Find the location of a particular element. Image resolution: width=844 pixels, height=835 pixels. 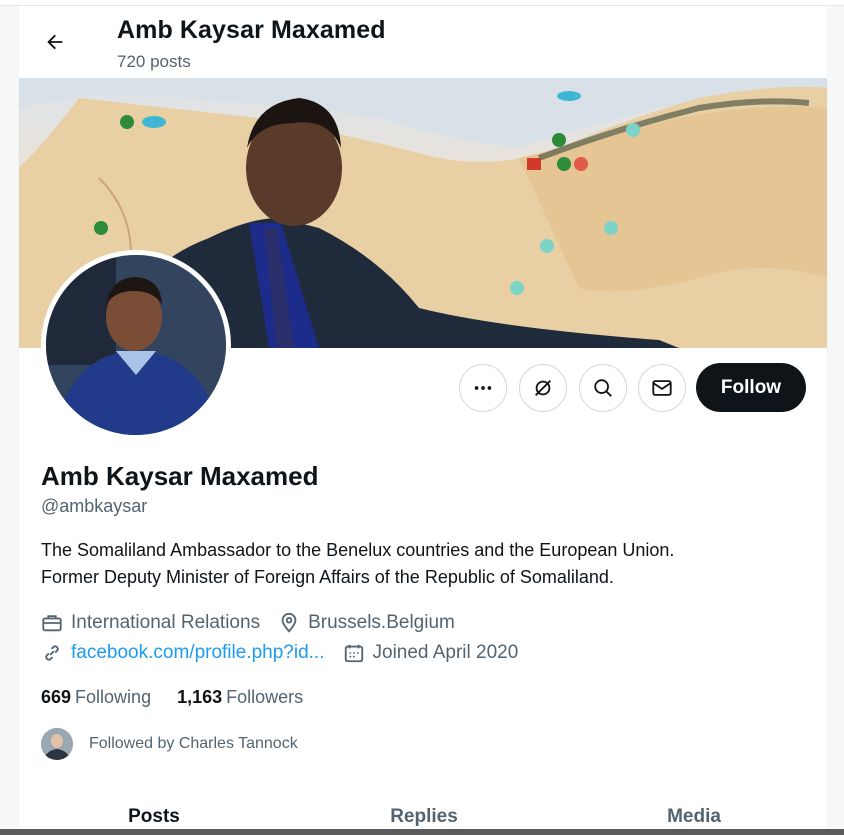

message-button is located at coordinates (662, 388).